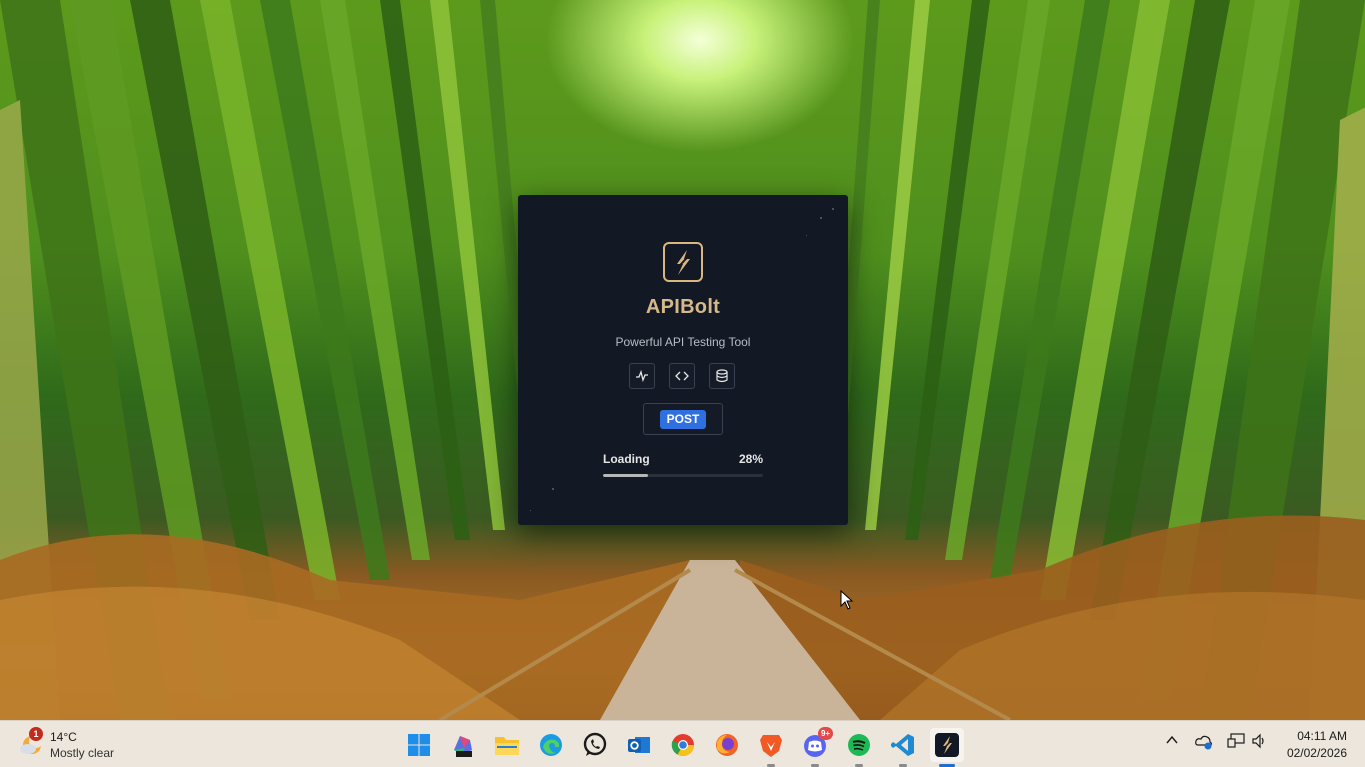 Image resolution: width=1365 pixels, height=767 pixels. Describe the element at coordinates (903, 747) in the screenshot. I see `vscode-icon` at that location.